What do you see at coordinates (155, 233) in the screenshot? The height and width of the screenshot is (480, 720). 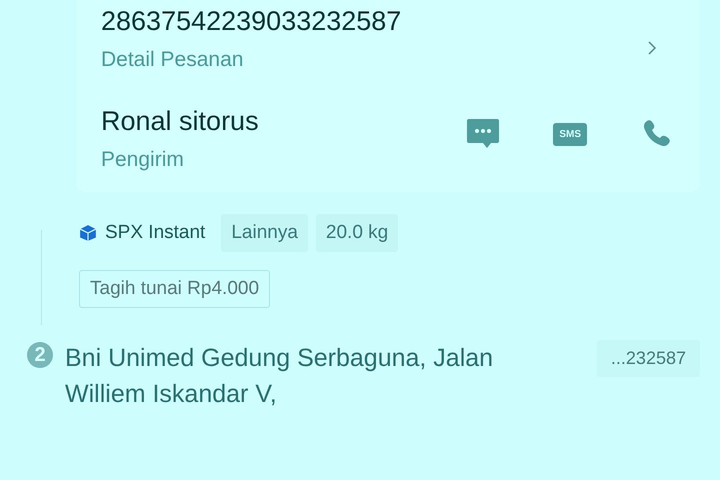 I see `service-name: SPX Instant` at bounding box center [155, 233].